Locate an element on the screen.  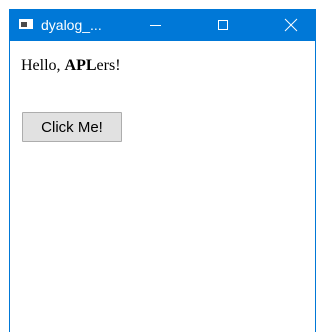
greeting-prefix: Hello, is located at coordinates (43, 65).